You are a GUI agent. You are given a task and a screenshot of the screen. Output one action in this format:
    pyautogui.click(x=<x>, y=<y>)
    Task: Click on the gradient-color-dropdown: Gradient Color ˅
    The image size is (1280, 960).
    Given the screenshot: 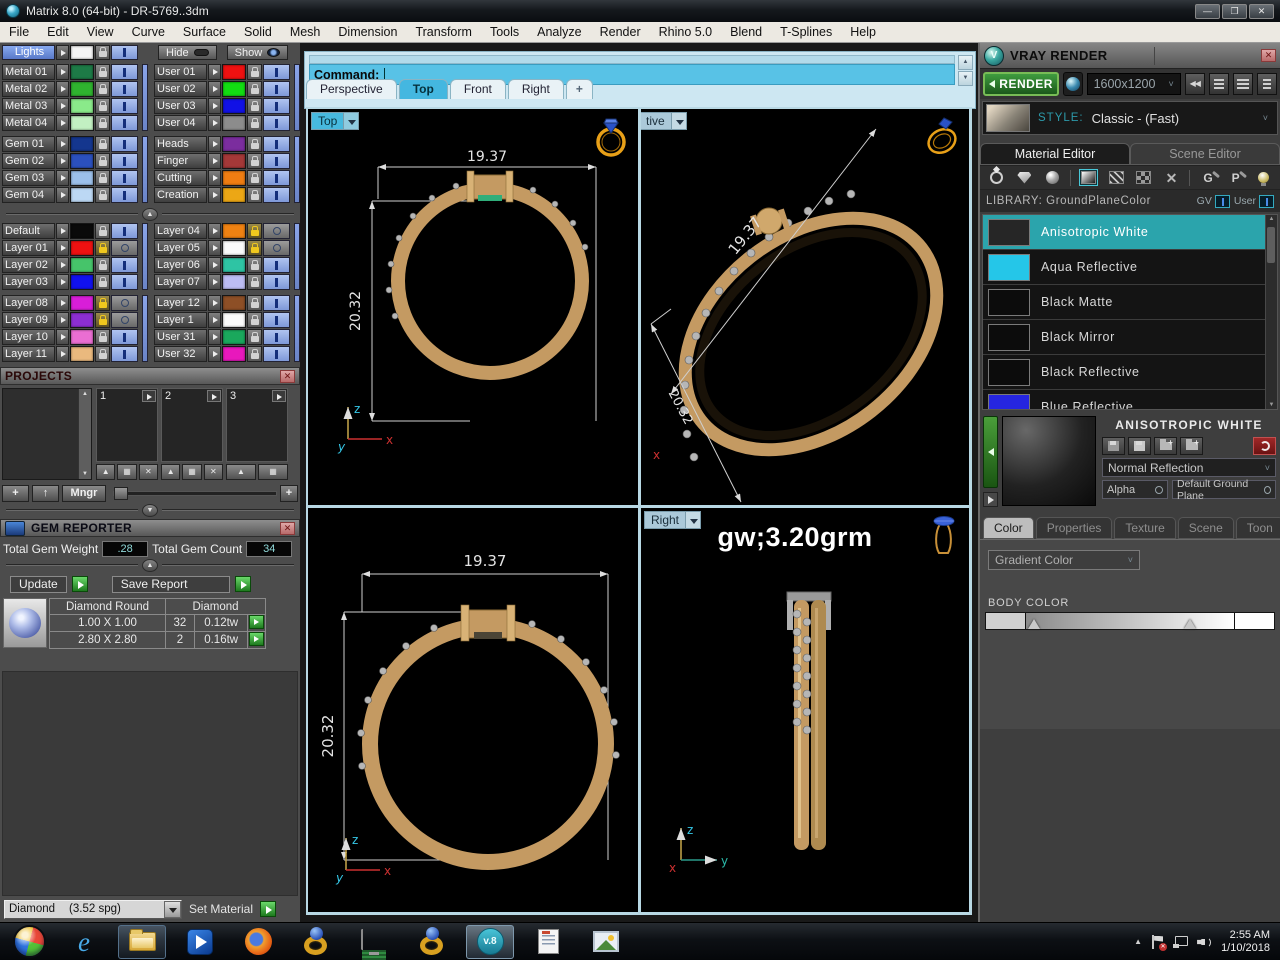 What is the action you would take?
    pyautogui.click(x=1064, y=560)
    